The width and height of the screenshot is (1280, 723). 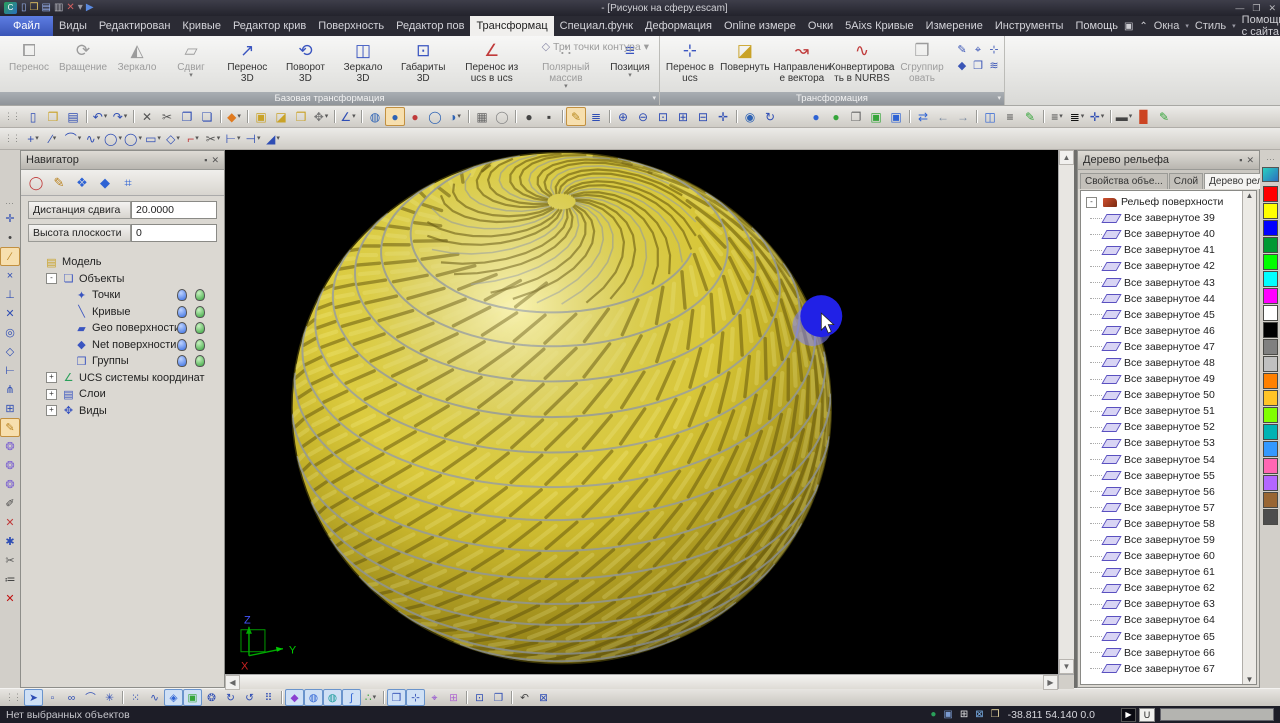 I want to click on list-tool-button: ≔, so click(x=10, y=579).